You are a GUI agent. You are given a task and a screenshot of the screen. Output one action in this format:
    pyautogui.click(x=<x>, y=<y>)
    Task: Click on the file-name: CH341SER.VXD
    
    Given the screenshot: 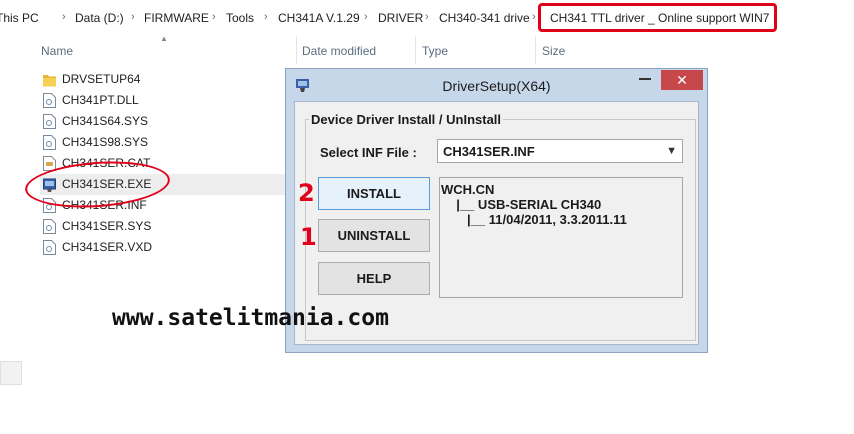 What is the action you would take?
    pyautogui.click(x=107, y=247)
    